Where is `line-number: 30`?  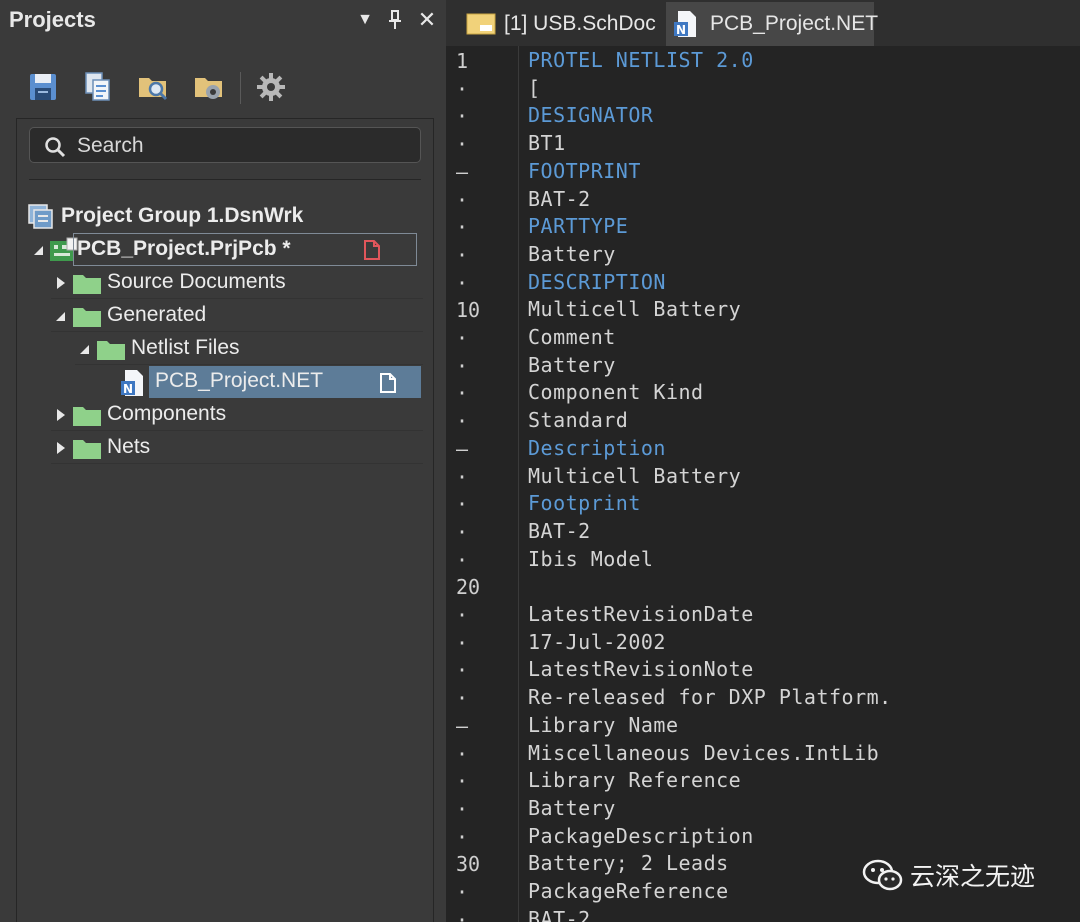
line-number: 30 is located at coordinates (468, 864).